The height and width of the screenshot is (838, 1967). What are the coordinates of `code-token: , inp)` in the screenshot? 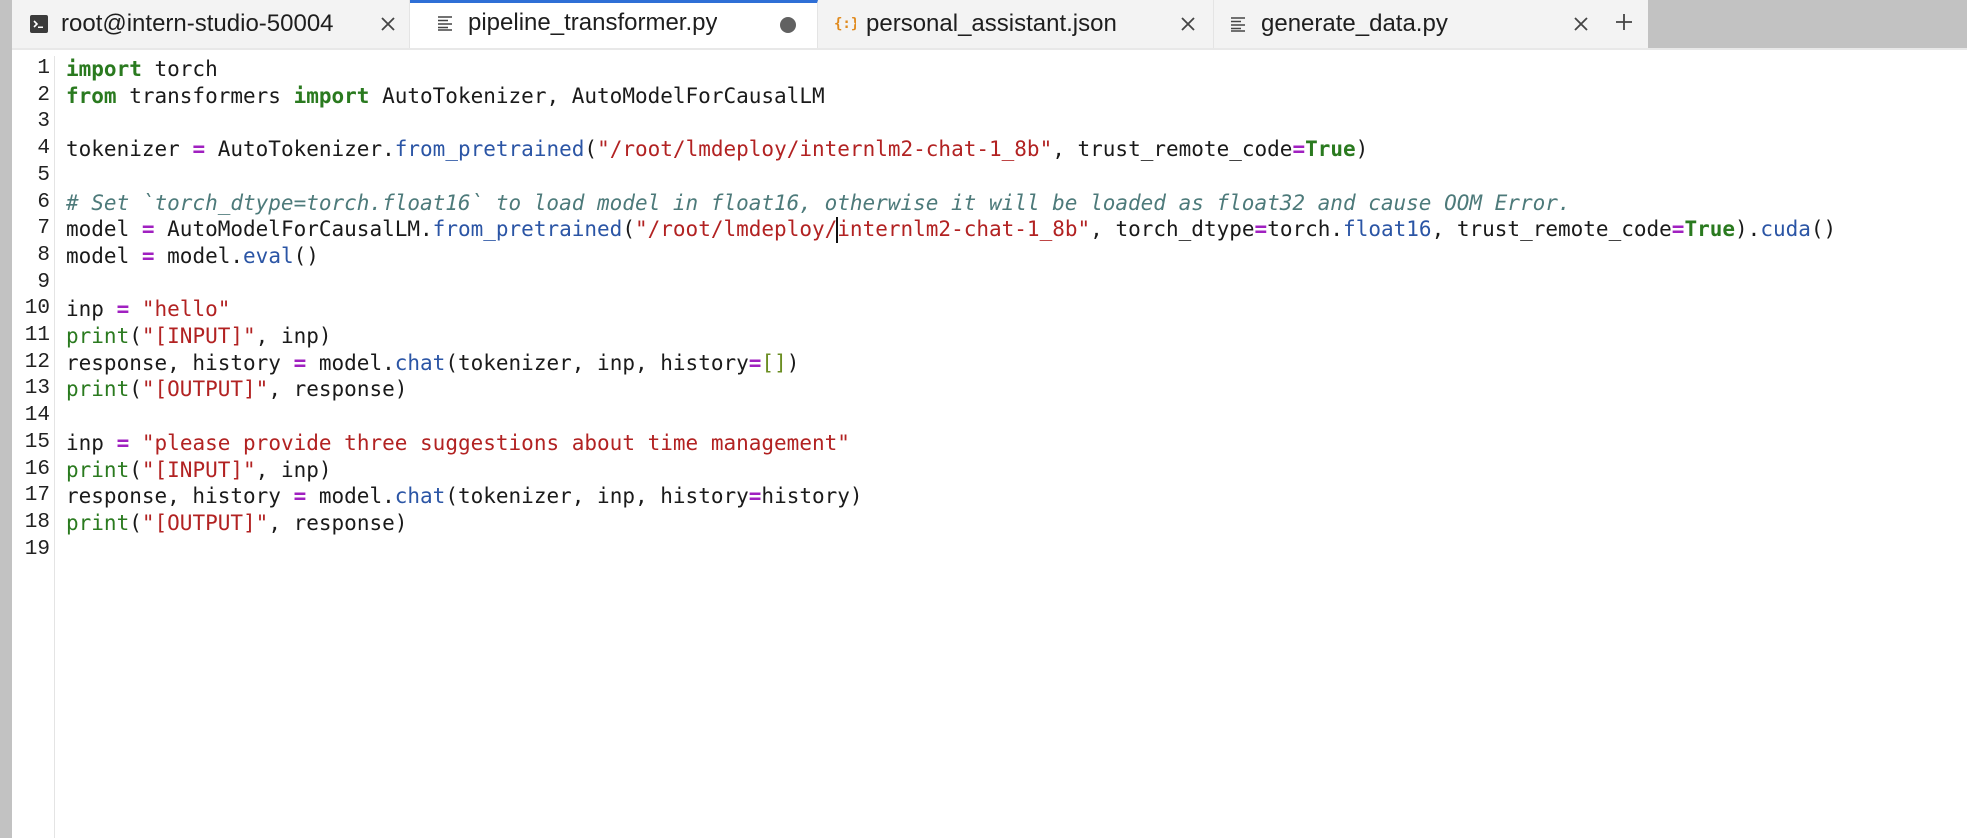 It's located at (293, 469).